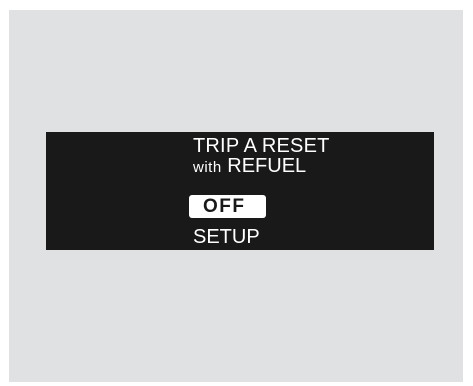 The image size is (473, 386). I want to click on setting-title: TRIP A RESET, so click(261, 146).